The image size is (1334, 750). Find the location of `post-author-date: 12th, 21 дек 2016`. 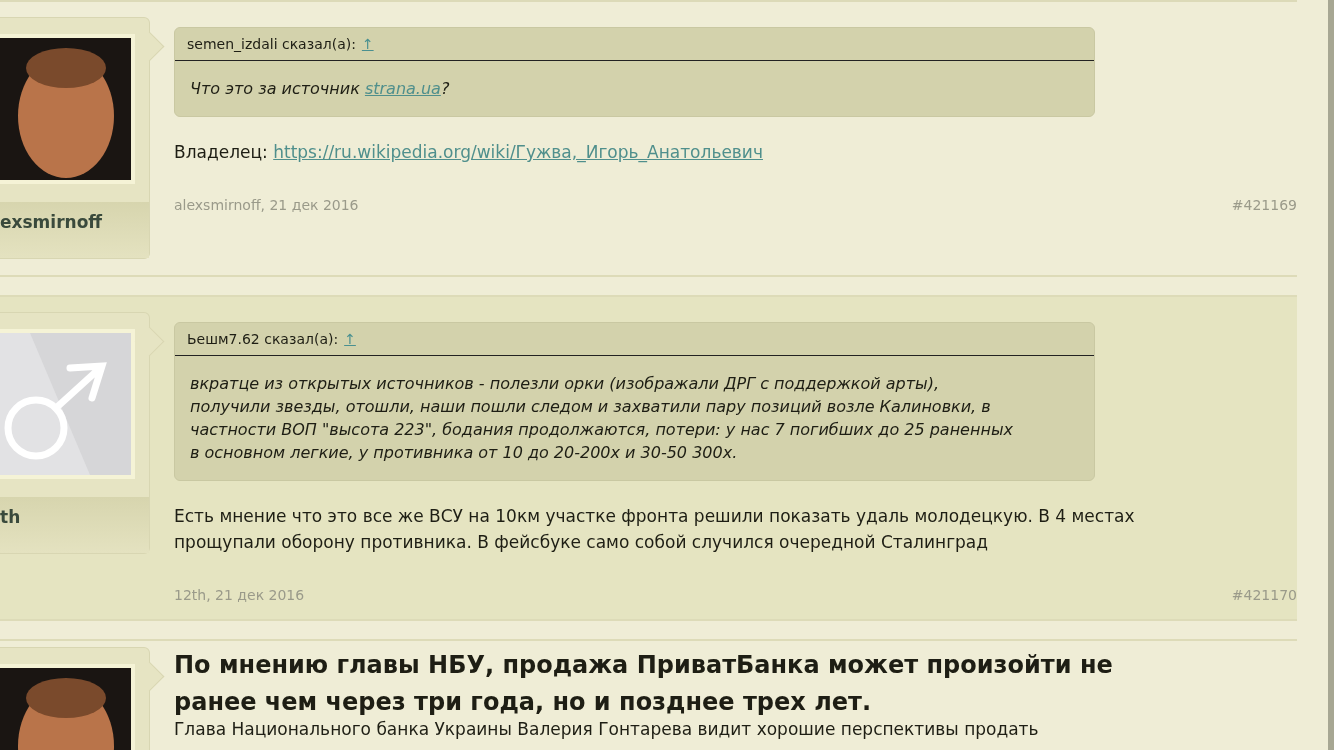

post-author-date: 12th, 21 дек 2016 is located at coordinates (239, 595).